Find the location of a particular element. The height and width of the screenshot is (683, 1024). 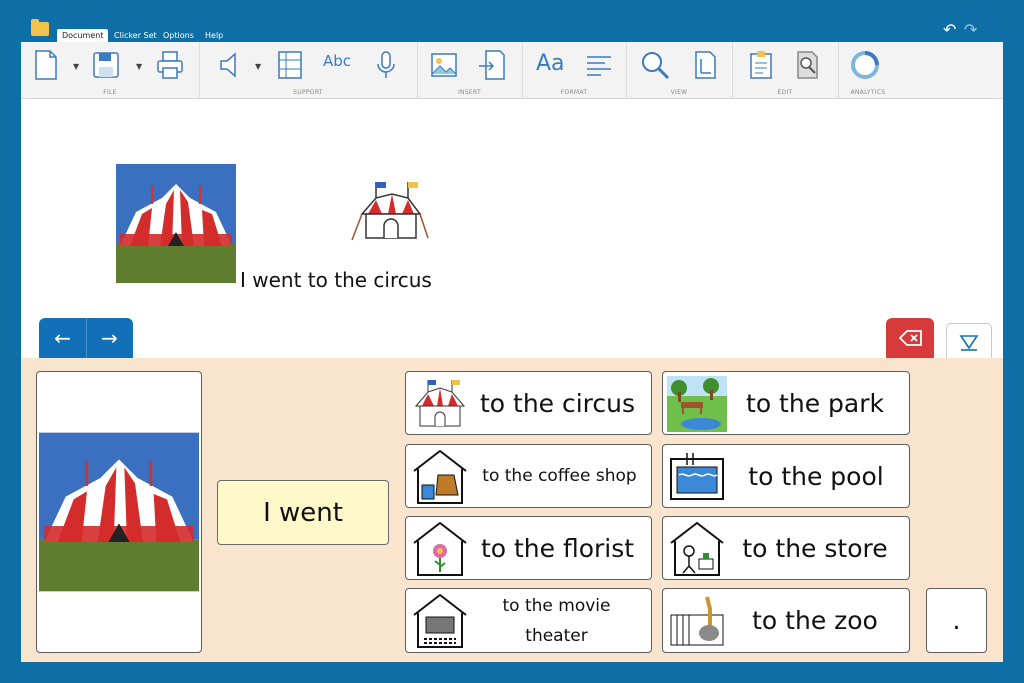

speech-dropdown-icon: ▼ is located at coordinates (258, 66).